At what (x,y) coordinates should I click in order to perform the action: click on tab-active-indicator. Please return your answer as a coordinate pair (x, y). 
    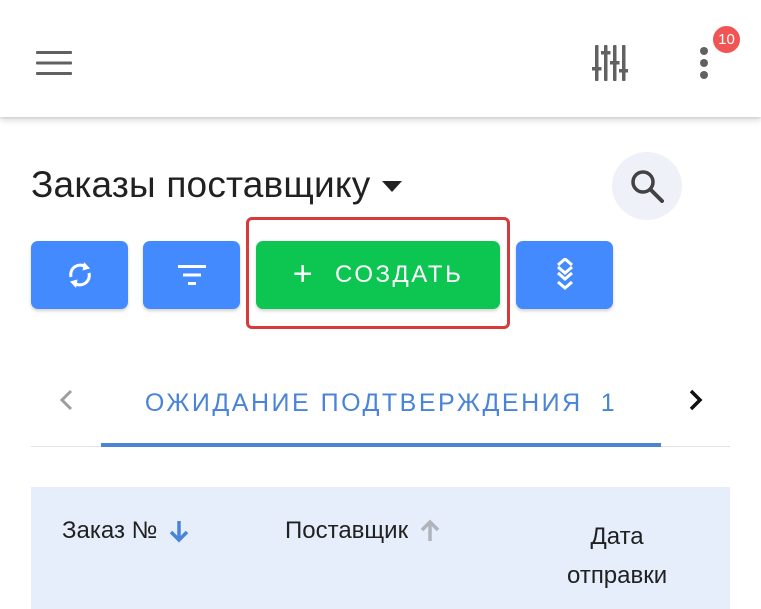
    Looking at the image, I should click on (381, 445).